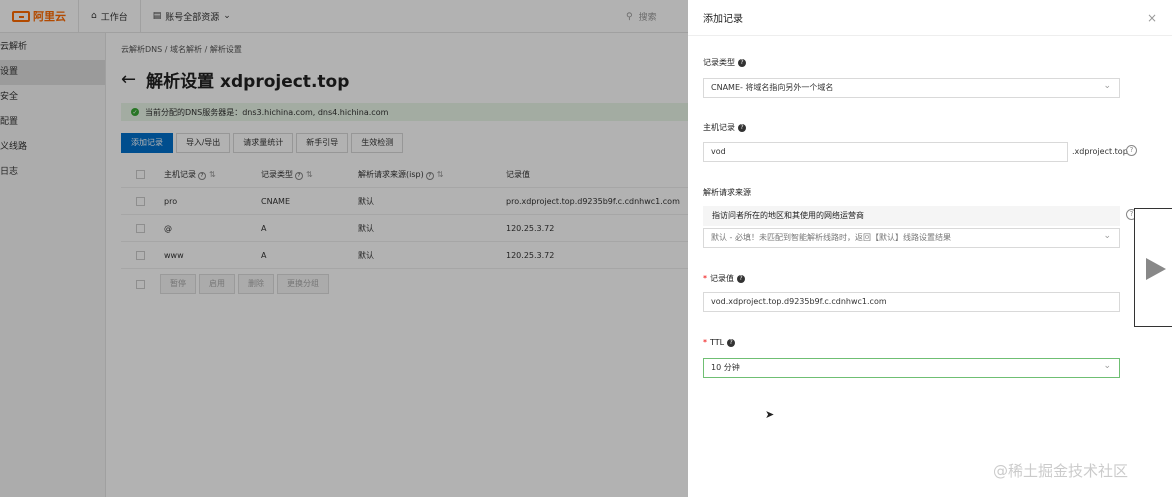 This screenshot has width=1172, height=497. What do you see at coordinates (724, 278) in the screenshot?
I see `value-label: * 记录值 ?` at bounding box center [724, 278].